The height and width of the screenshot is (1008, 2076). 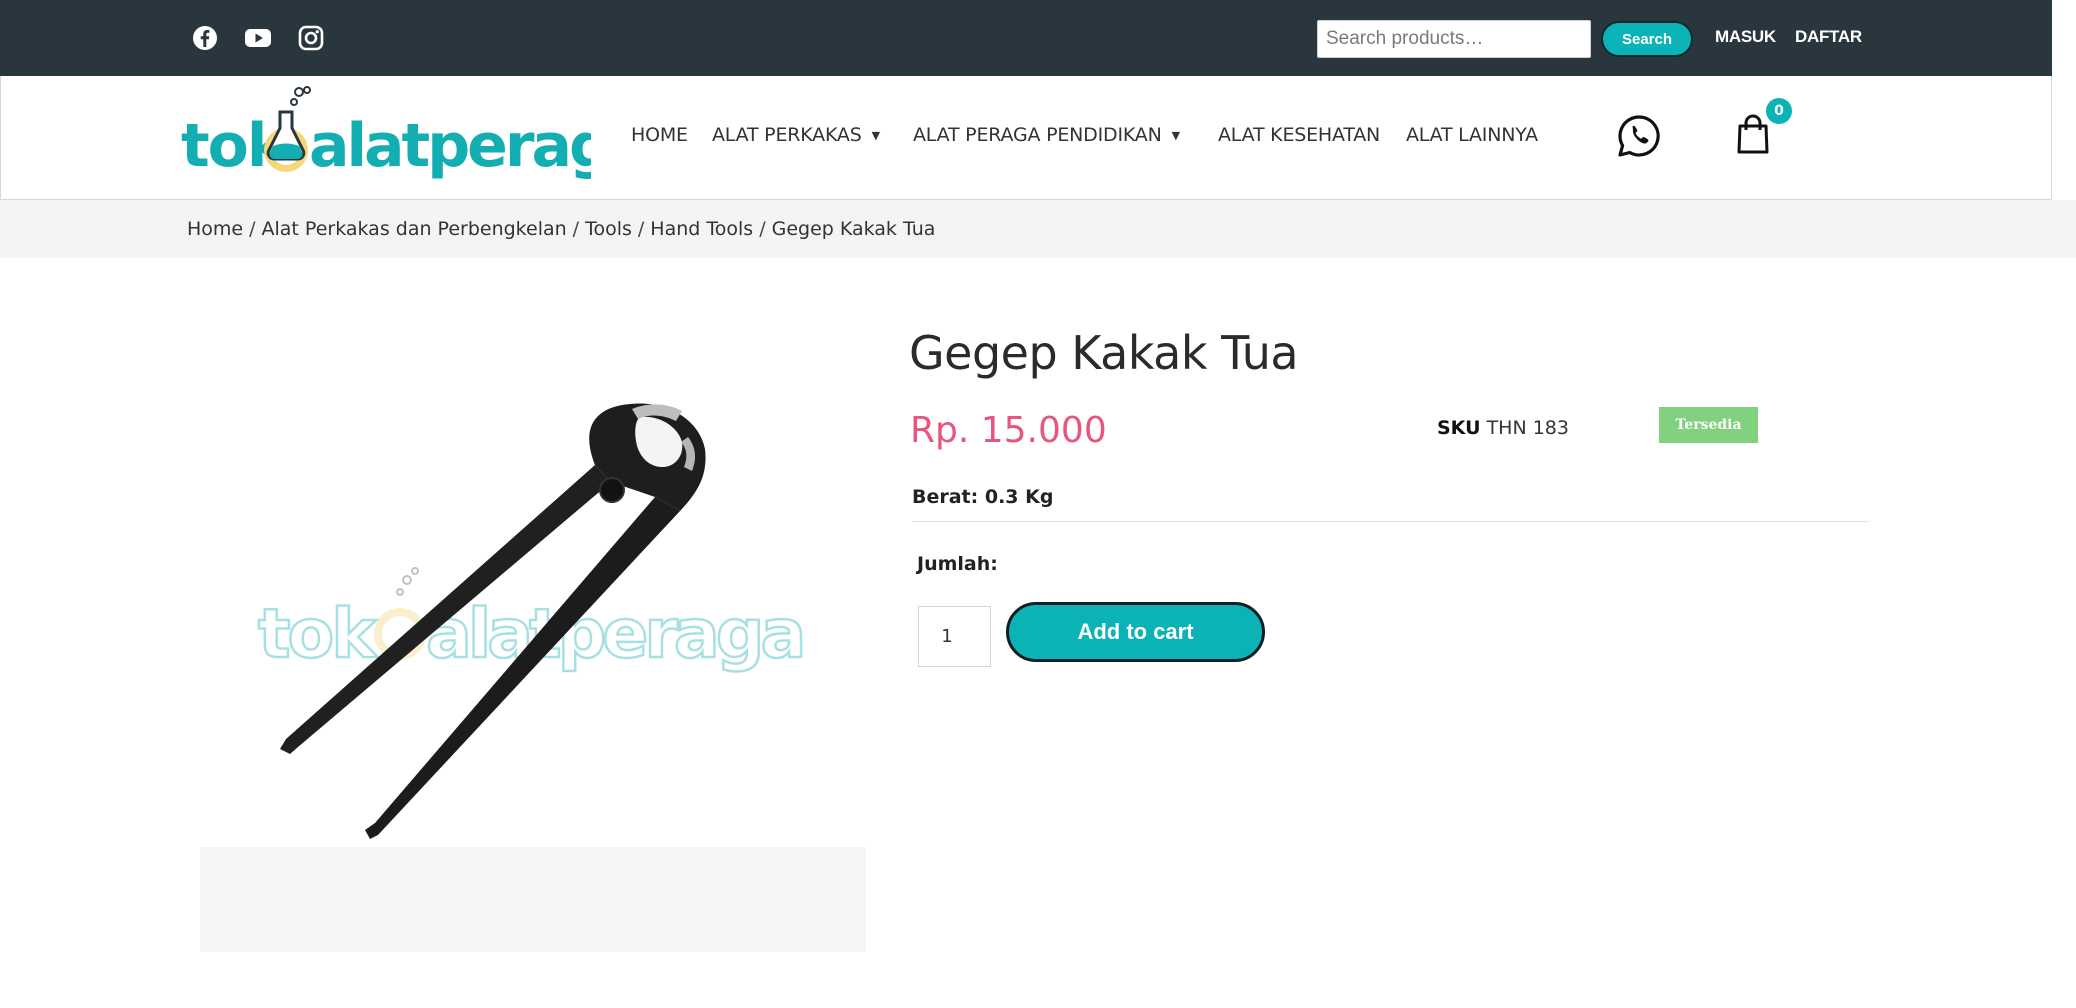 I want to click on nav-alat-kesehatan-label: ALAT KESEHATAN, so click(x=1299, y=135).